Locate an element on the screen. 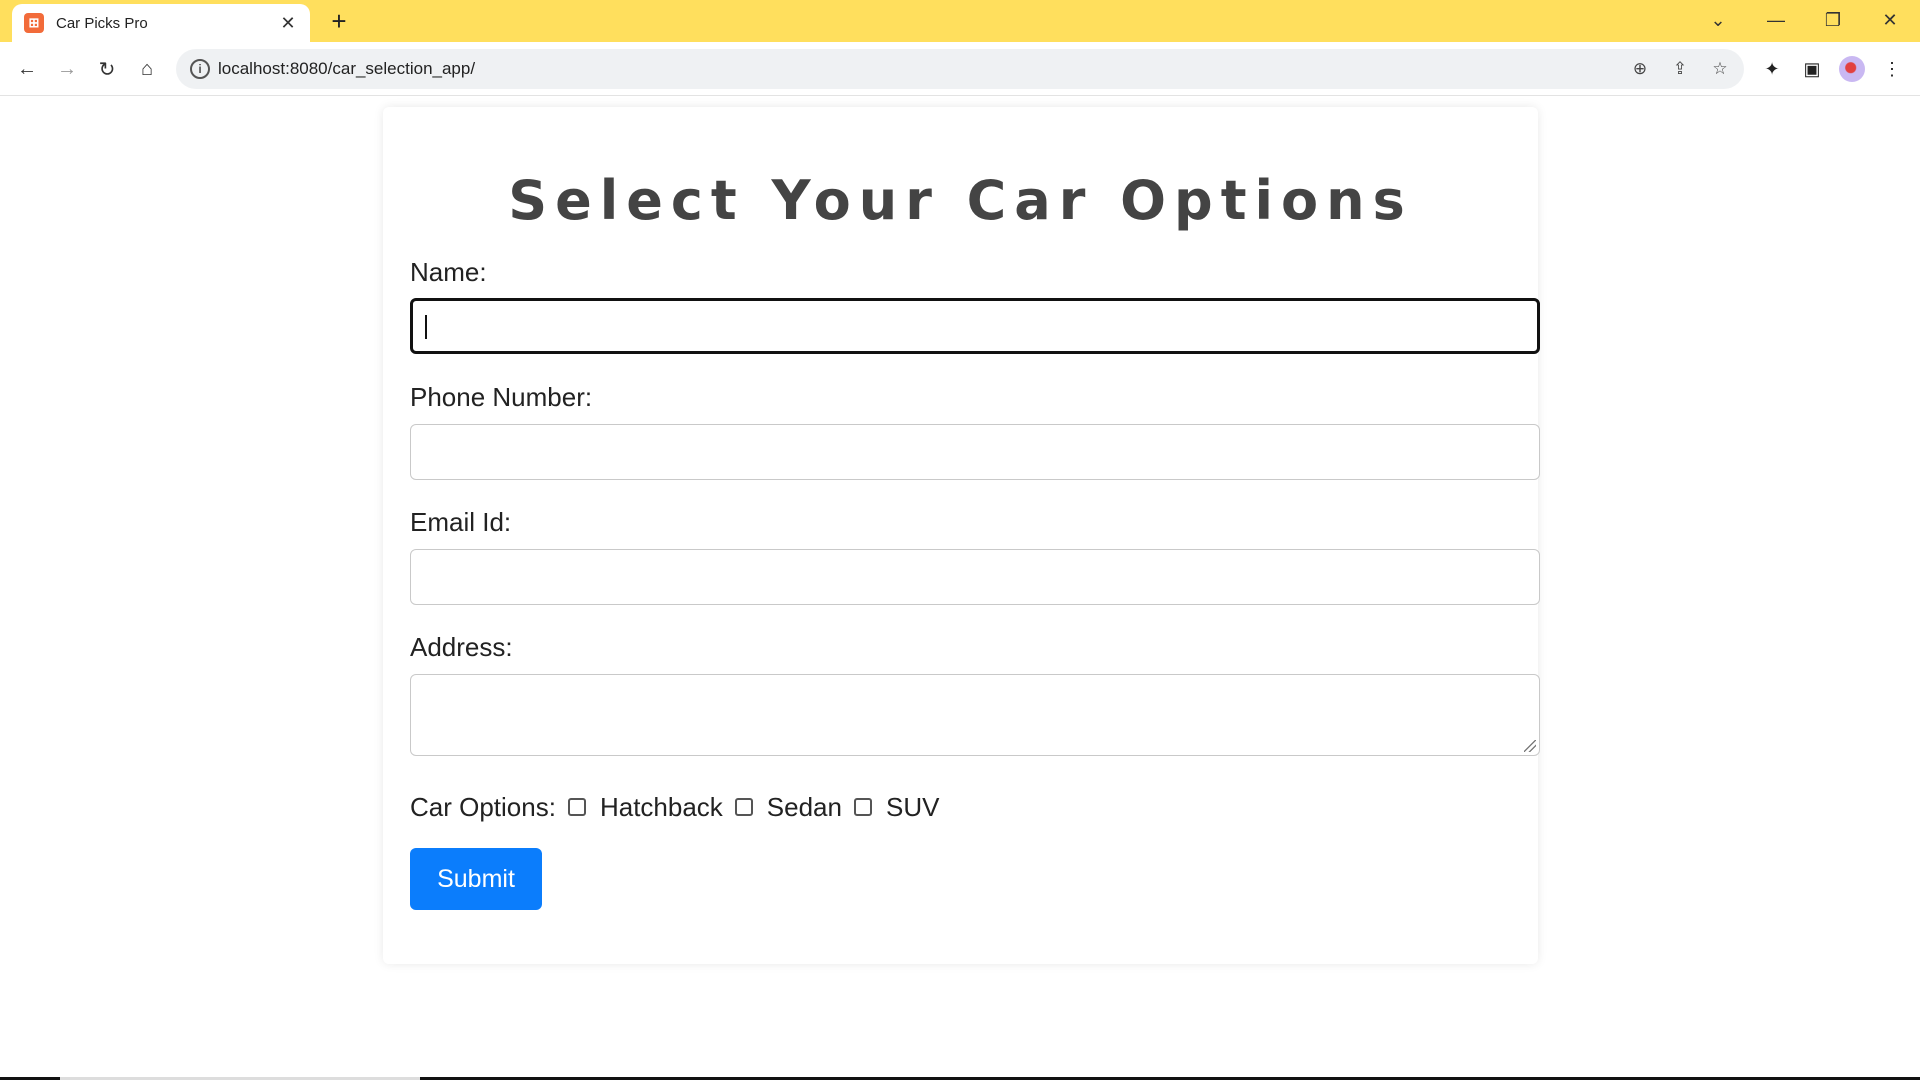  name-label: Name: is located at coordinates (448, 272).